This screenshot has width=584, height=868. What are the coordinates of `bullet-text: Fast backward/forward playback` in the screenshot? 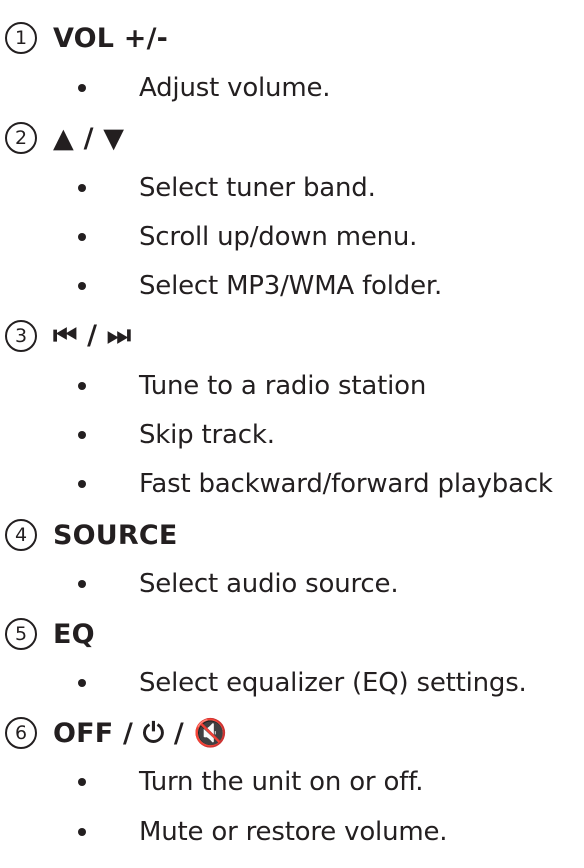 It's located at (346, 484).